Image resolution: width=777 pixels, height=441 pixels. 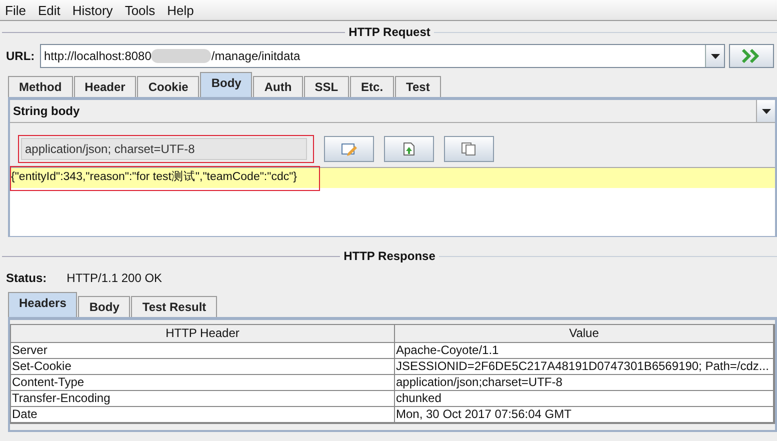 I want to click on tab: Etc., so click(x=372, y=86).